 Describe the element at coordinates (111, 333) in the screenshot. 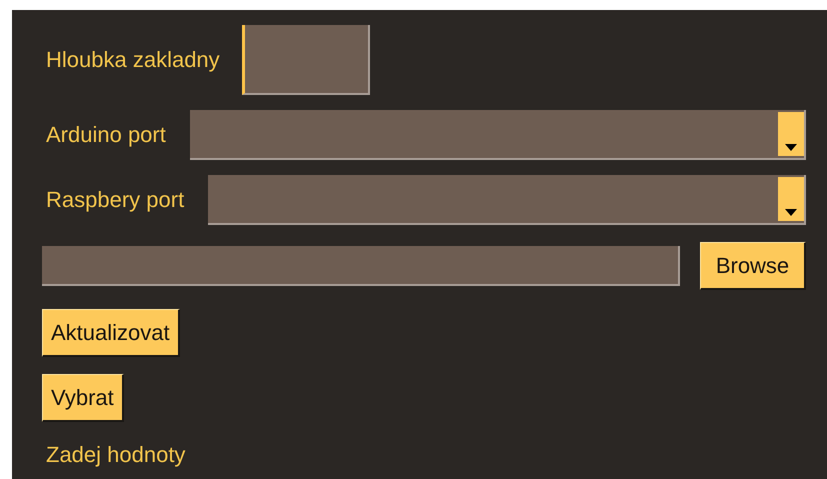

I see `action-button: Aktualizovat` at that location.